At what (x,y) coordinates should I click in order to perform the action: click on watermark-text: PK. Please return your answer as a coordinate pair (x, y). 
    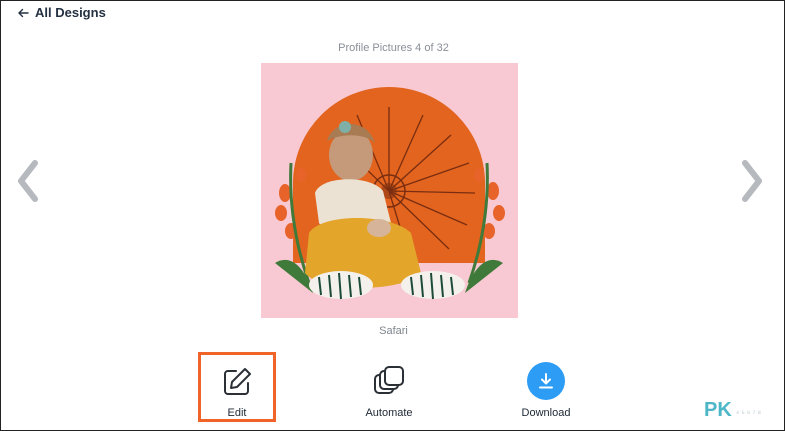
    Looking at the image, I should click on (718, 410).